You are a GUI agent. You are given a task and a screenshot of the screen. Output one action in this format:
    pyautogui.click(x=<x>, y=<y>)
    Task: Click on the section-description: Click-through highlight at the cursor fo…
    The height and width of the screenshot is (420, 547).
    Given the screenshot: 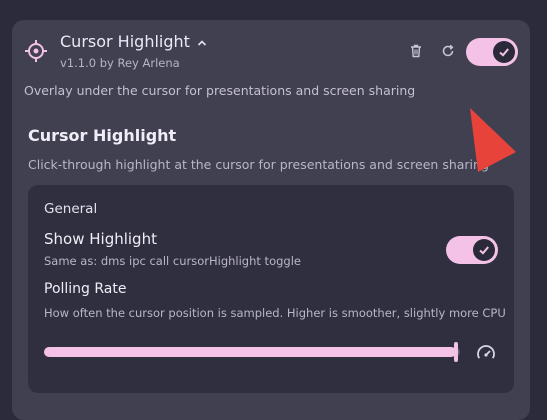 What is the action you would take?
    pyautogui.click(x=258, y=164)
    